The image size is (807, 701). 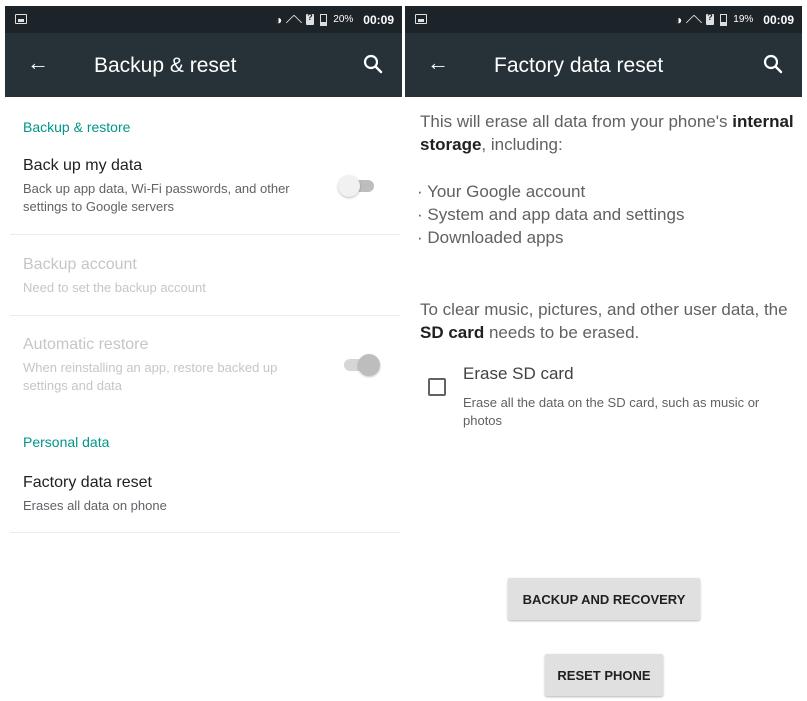 What do you see at coordinates (95, 505) in the screenshot?
I see `item-subtitle: Erases all data on phone` at bounding box center [95, 505].